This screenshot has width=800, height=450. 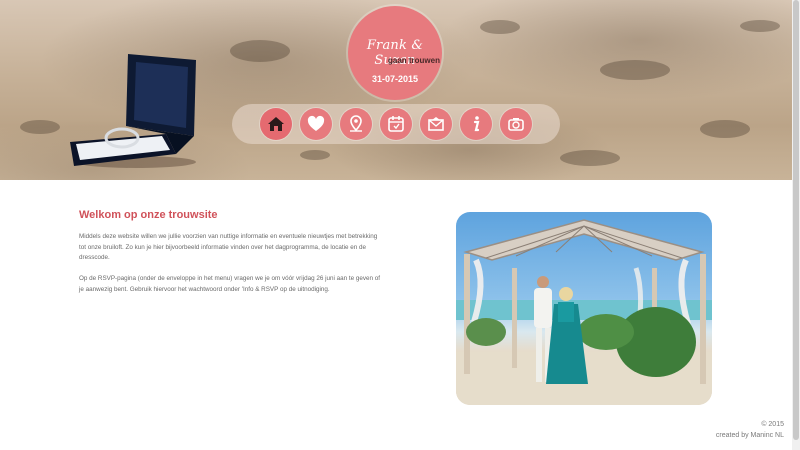 I want to click on couple-photo, so click(x=584, y=308).